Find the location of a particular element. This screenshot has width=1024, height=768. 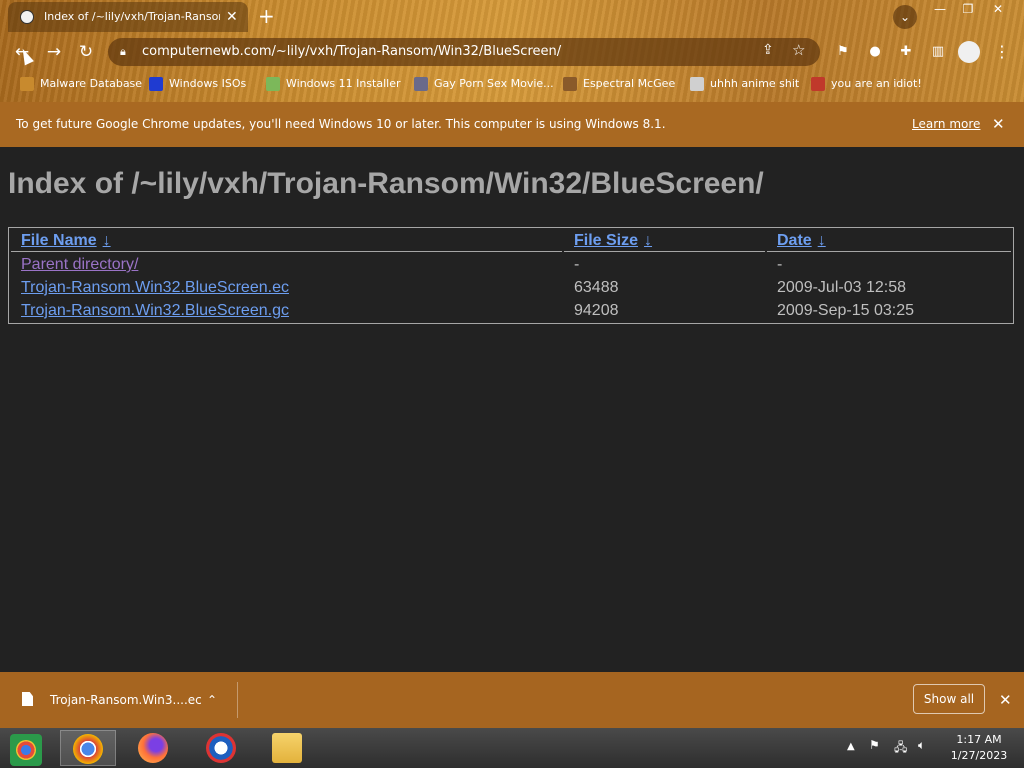

date-cell: 2009-Sep-15 03:25 is located at coordinates (845, 310).